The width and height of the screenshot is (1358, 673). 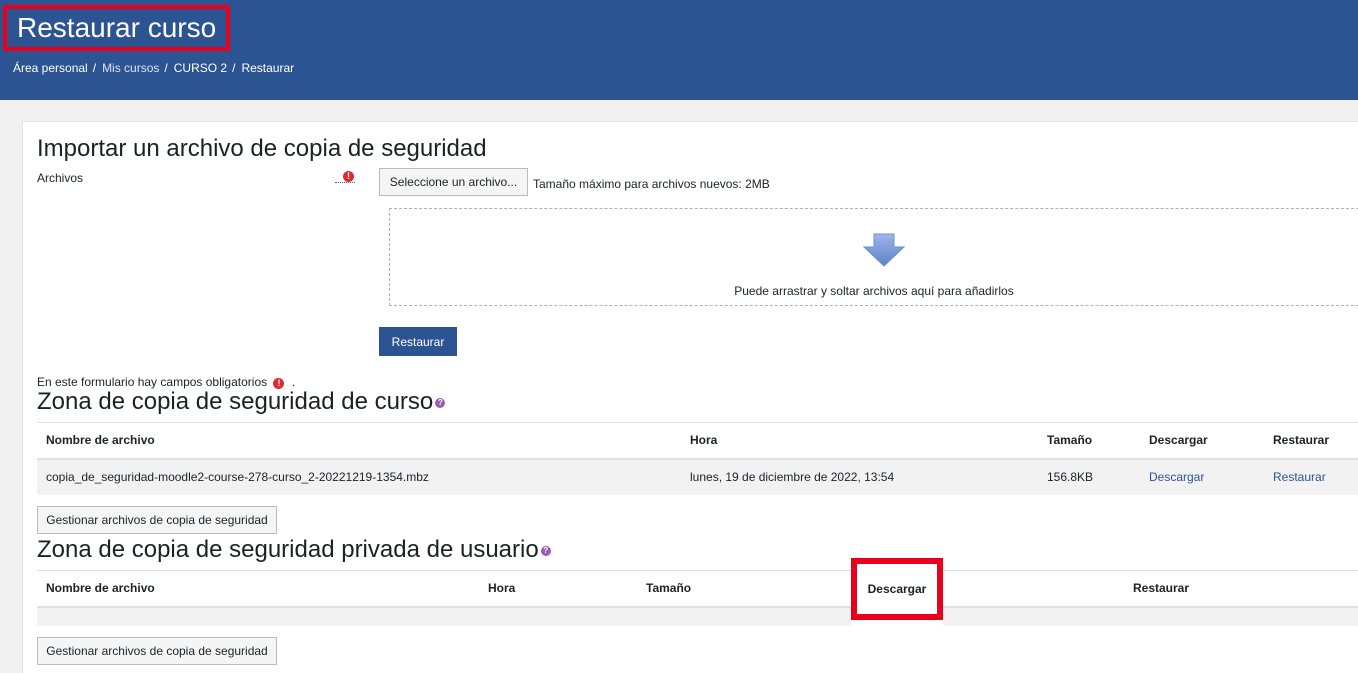 What do you see at coordinates (200, 68) in the screenshot?
I see `breadcrumb-course: CURSO 2` at bounding box center [200, 68].